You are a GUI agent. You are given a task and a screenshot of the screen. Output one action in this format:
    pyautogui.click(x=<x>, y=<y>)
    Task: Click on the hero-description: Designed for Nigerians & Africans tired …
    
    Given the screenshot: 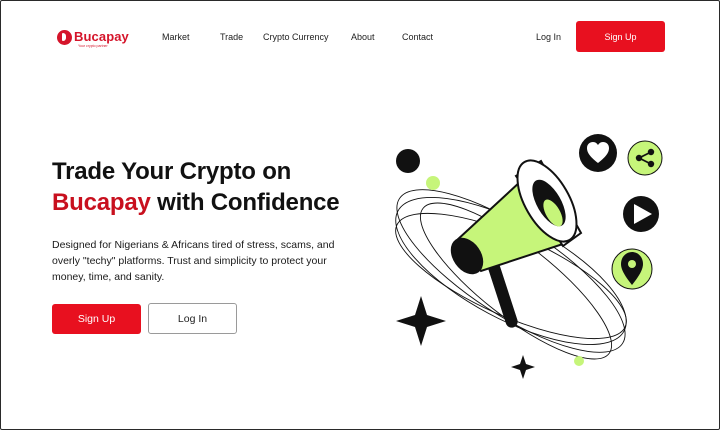 What is the action you would take?
    pyautogui.click(x=193, y=261)
    